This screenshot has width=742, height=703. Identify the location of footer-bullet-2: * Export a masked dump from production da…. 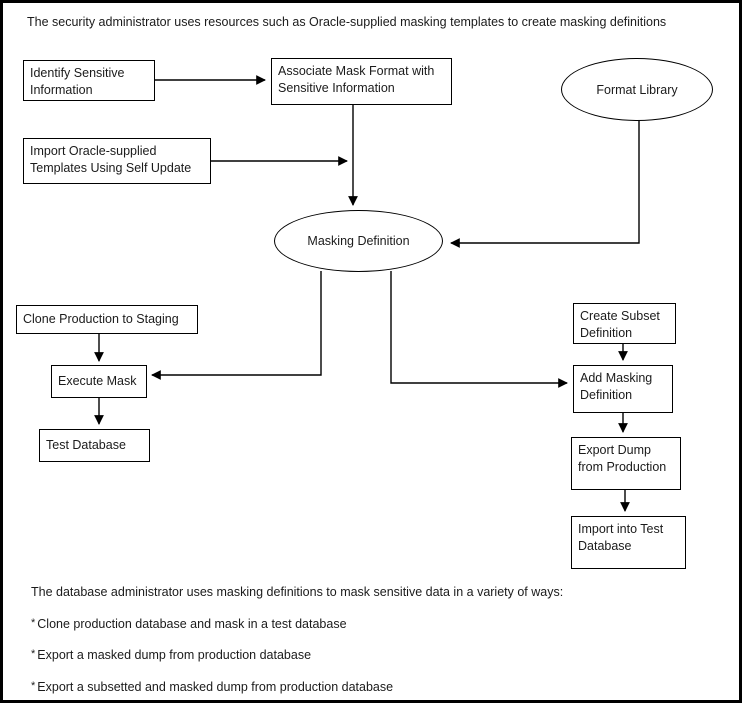
(171, 655).